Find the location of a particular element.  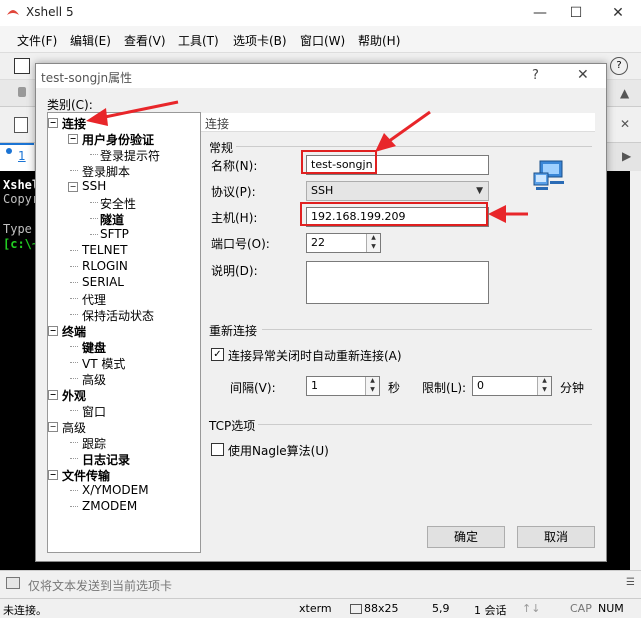

tree-item: − SSH is located at coordinates (87, 186).